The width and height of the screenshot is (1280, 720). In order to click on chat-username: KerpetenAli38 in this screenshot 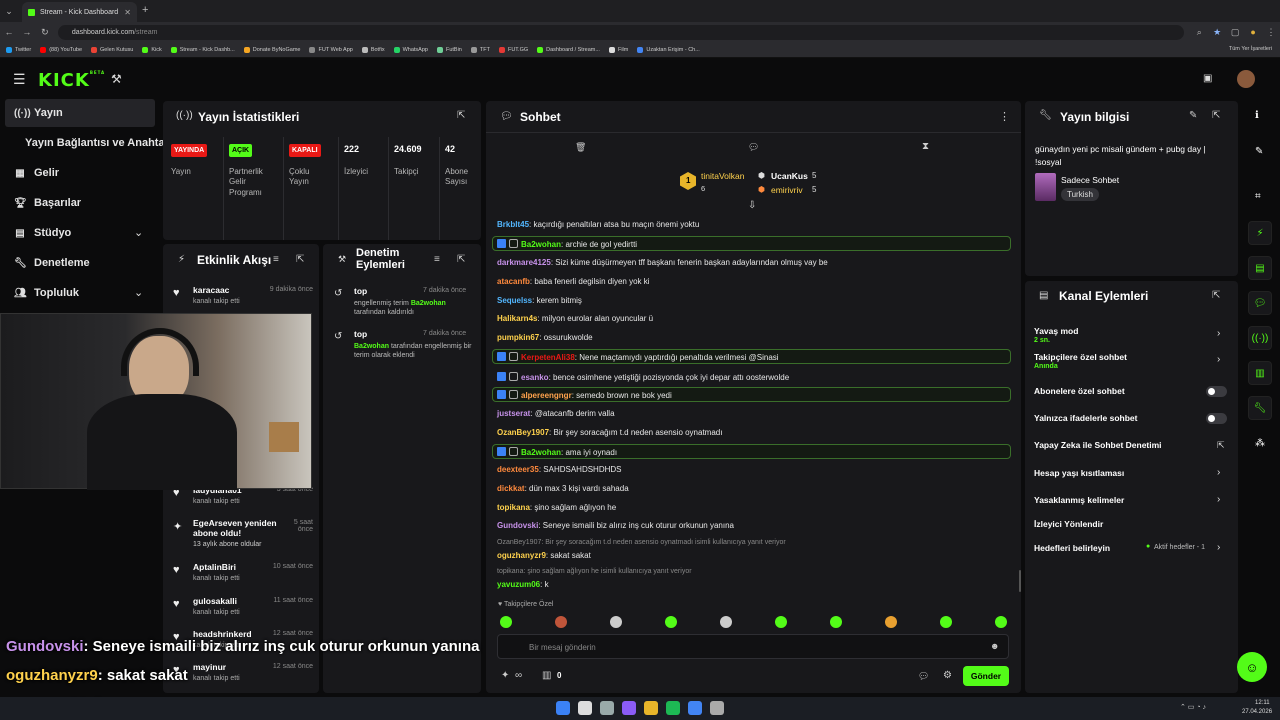, I will do `click(548, 357)`.